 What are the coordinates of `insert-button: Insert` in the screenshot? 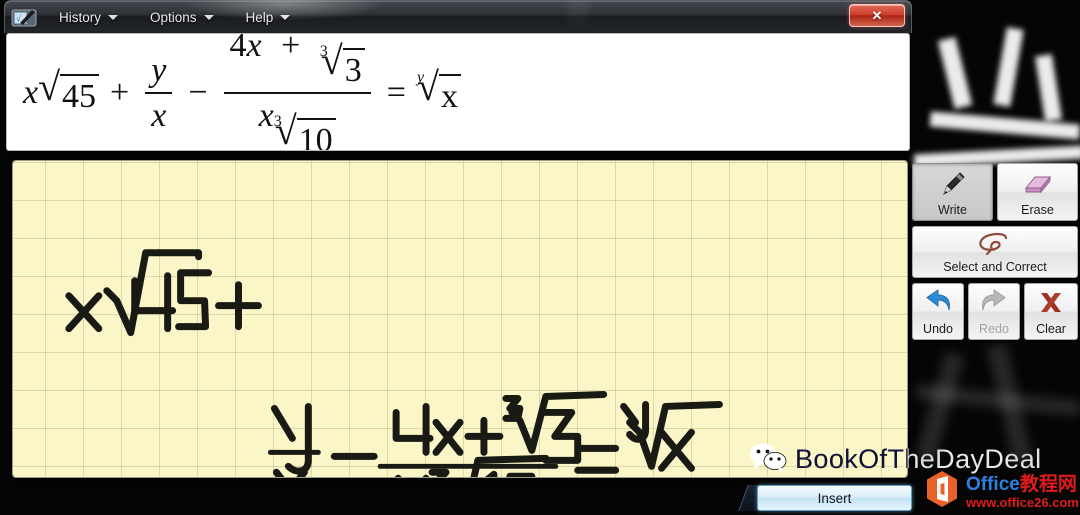 It's located at (834, 498).